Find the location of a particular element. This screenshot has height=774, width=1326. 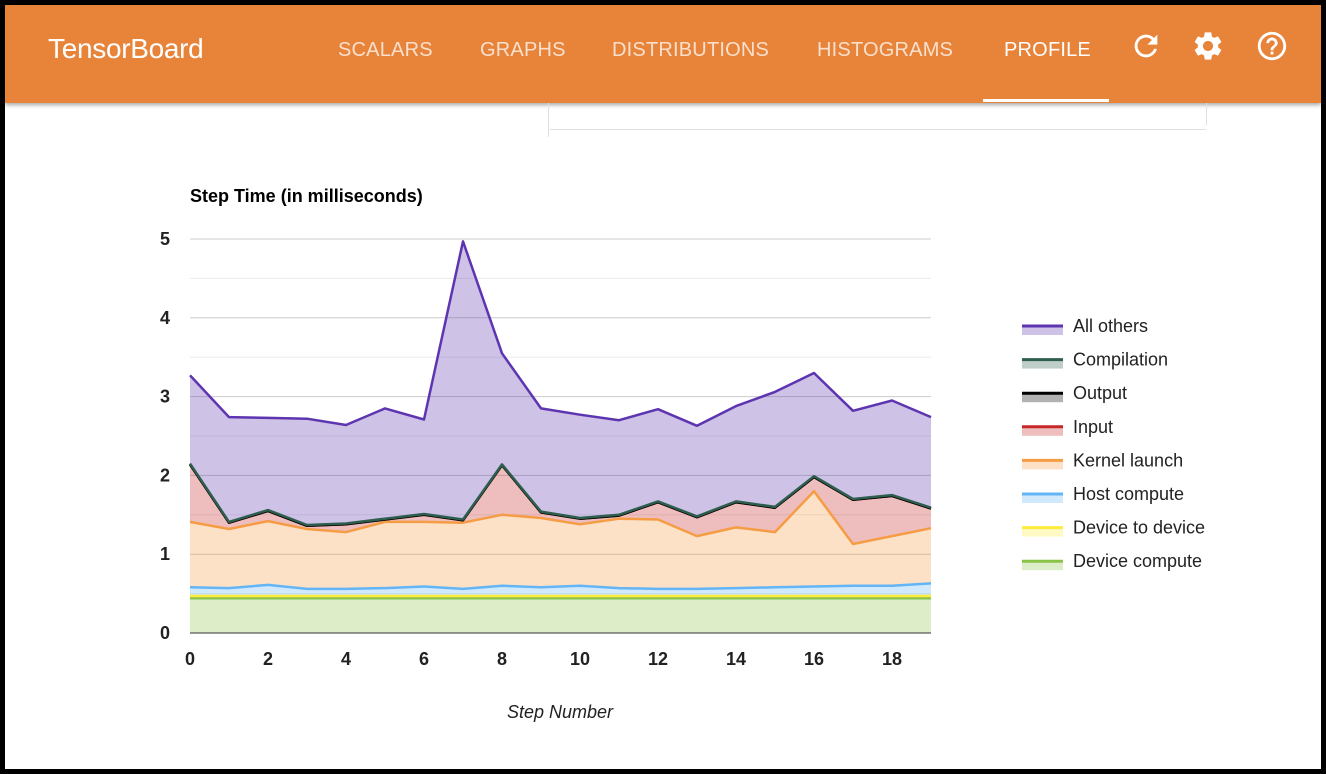

area-device-compute is located at coordinates (560, 615).